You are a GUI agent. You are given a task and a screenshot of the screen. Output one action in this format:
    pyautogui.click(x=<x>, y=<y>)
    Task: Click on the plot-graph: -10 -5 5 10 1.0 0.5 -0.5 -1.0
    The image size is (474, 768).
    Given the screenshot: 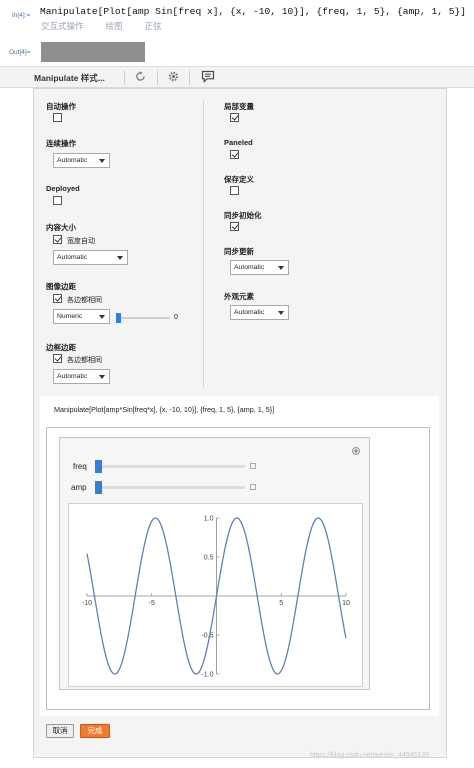 What is the action you would take?
    pyautogui.click(x=215, y=595)
    